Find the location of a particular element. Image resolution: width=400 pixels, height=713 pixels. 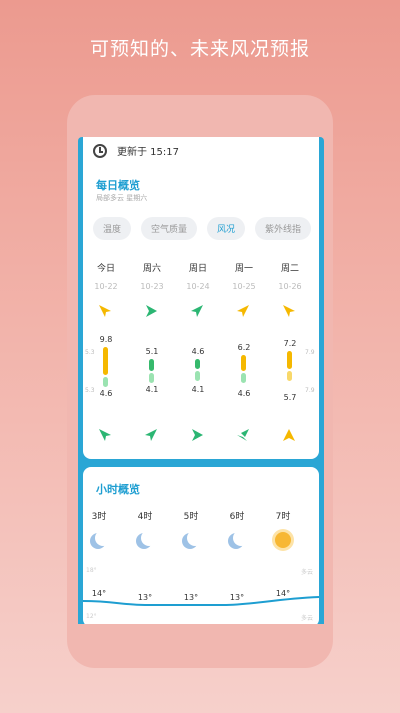

hour-label: 4时 is located at coordinates (145, 517).